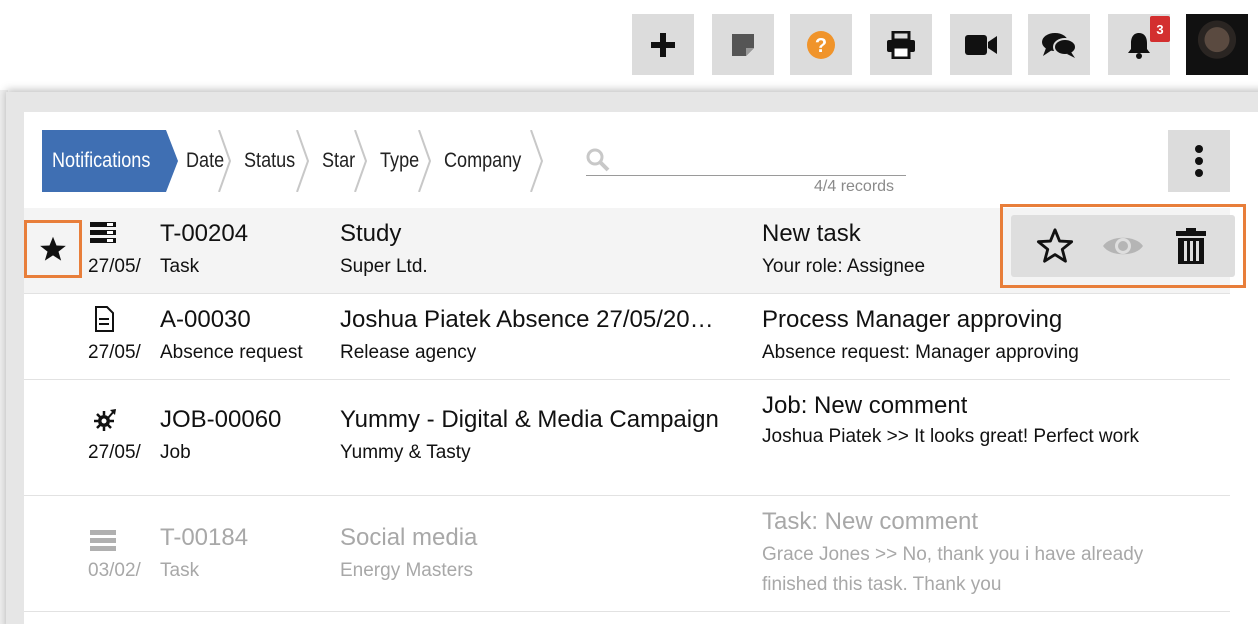  What do you see at coordinates (760, 160) in the screenshot?
I see `search-input` at bounding box center [760, 160].